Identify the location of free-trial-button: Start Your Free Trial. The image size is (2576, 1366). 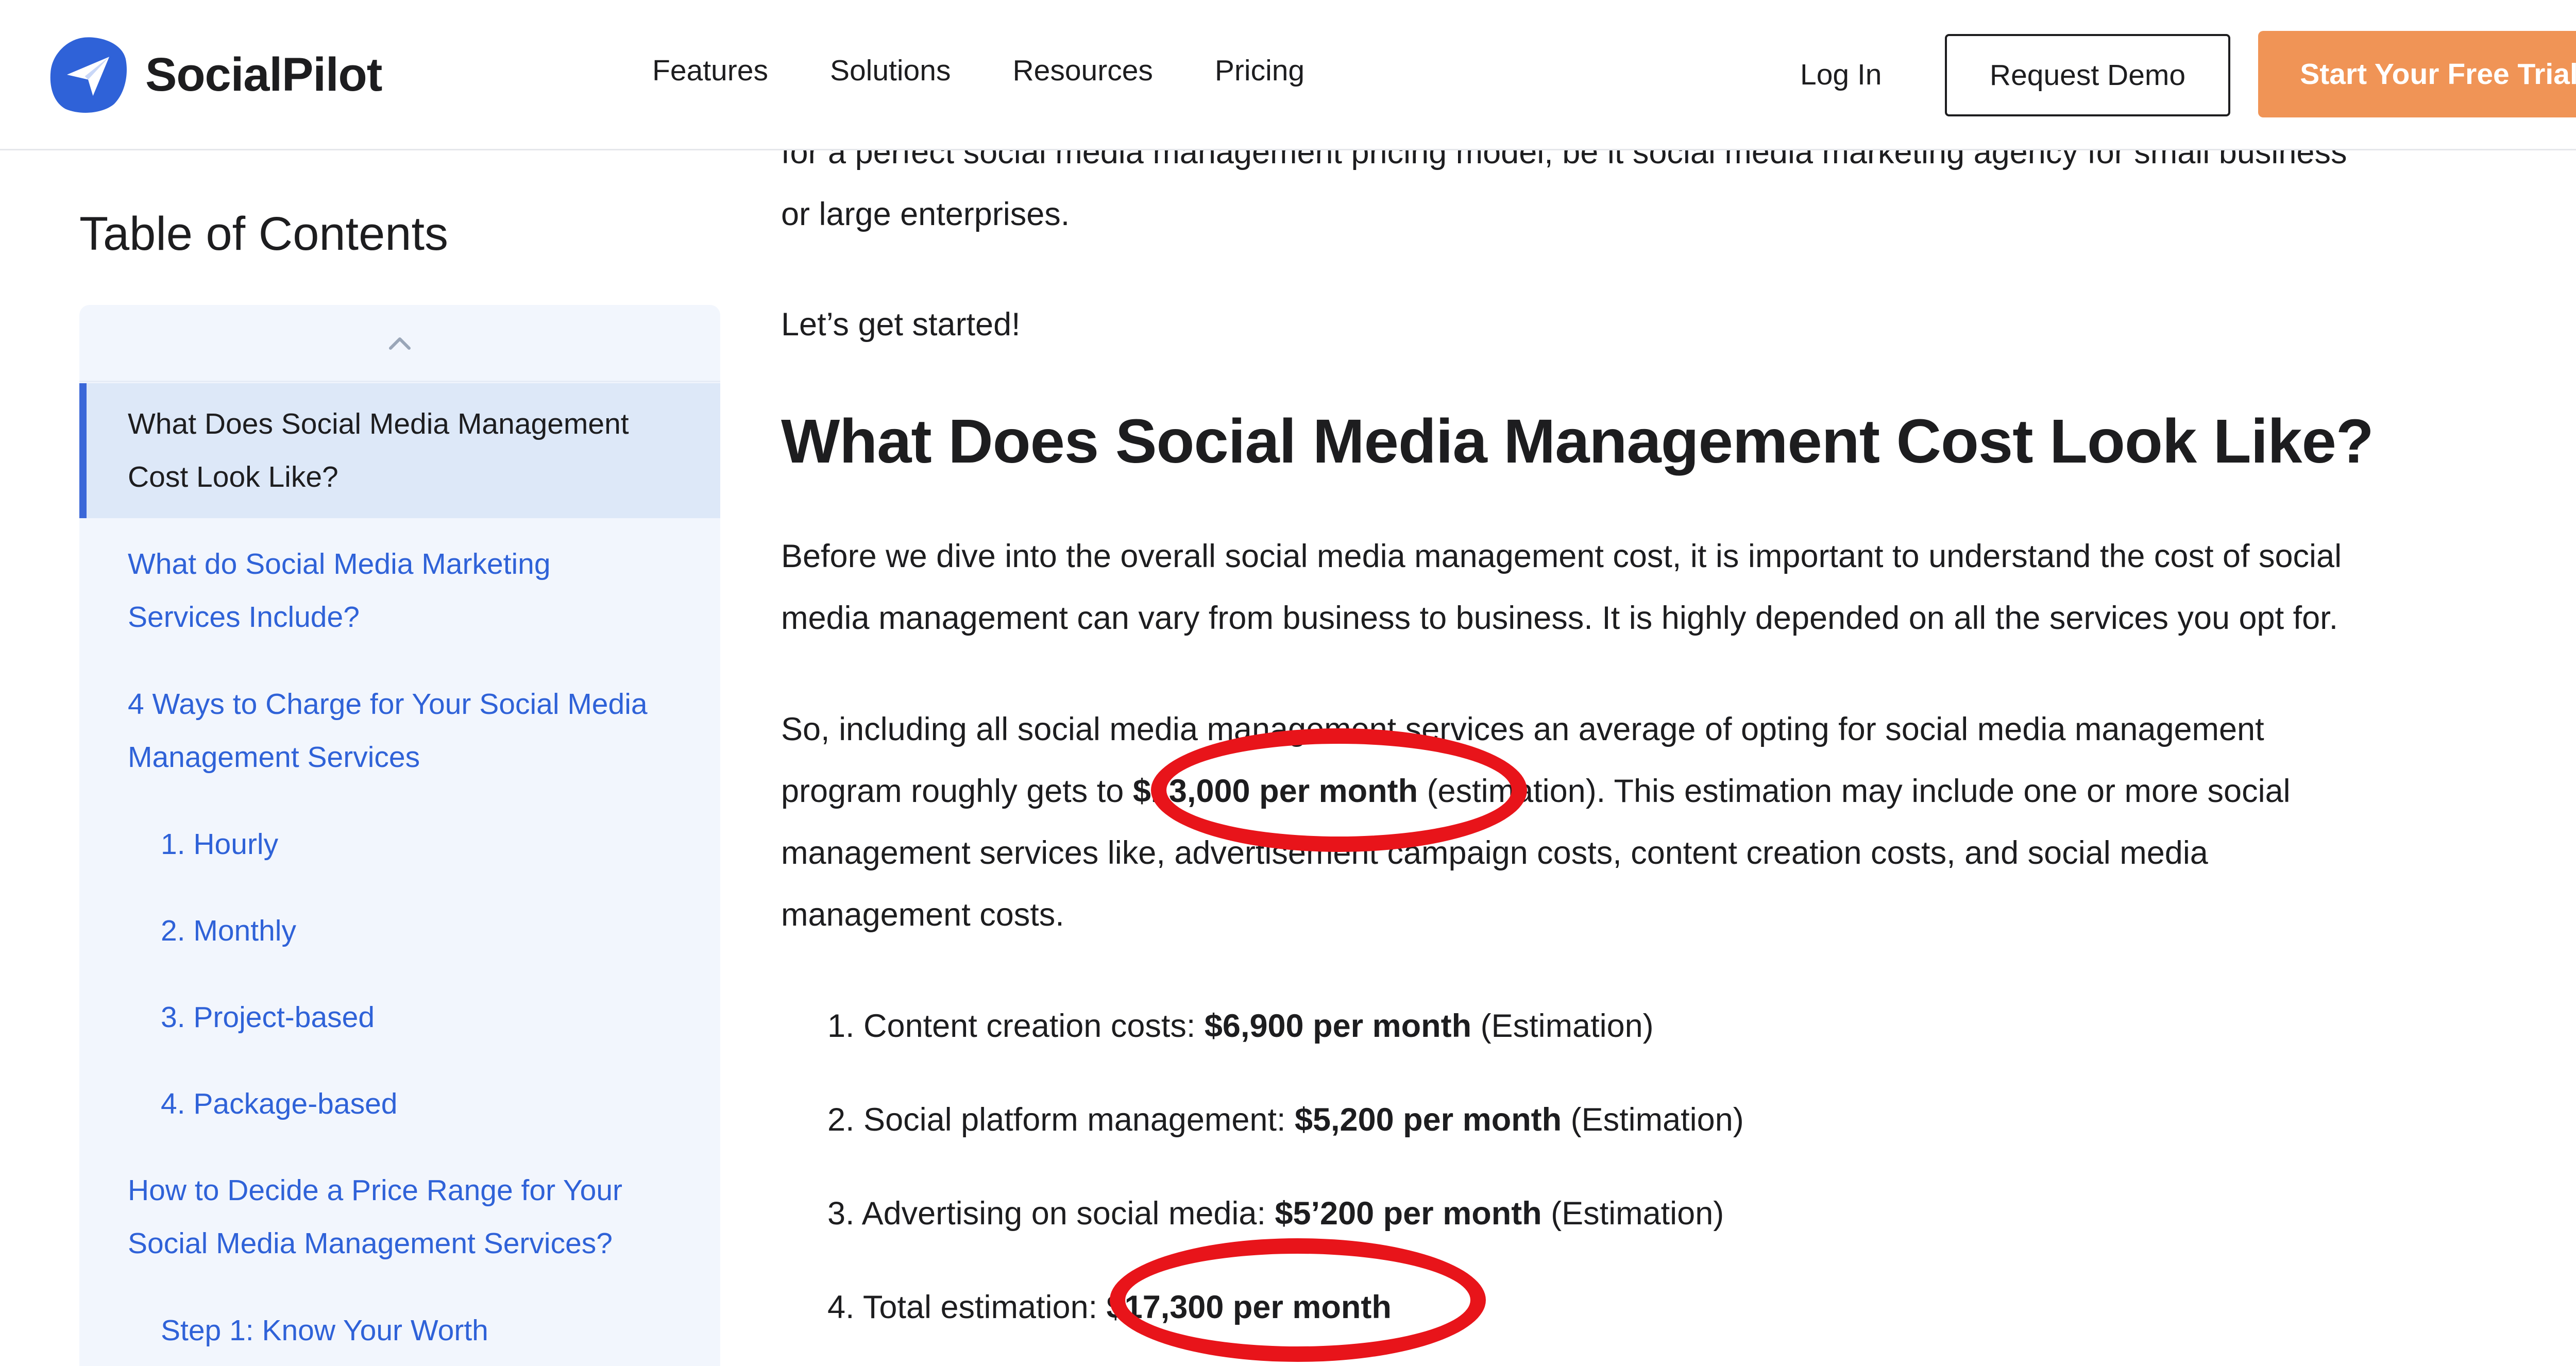
(2417, 74).